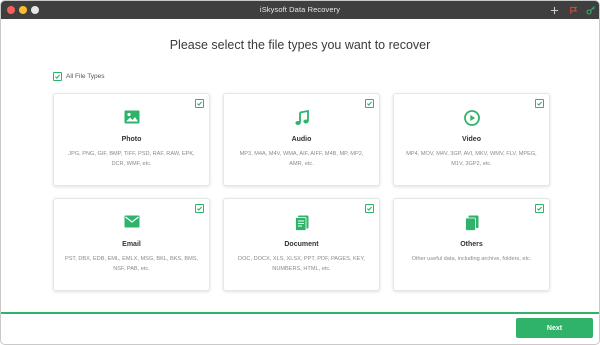 This screenshot has width=600, height=345. I want to click on video-checkbox, so click(539, 103).